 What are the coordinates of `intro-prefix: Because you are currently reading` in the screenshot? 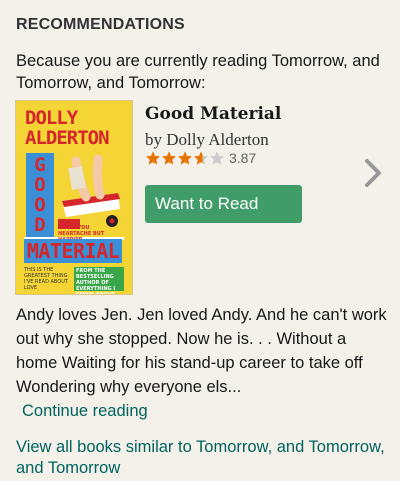 It's located at (144, 61).